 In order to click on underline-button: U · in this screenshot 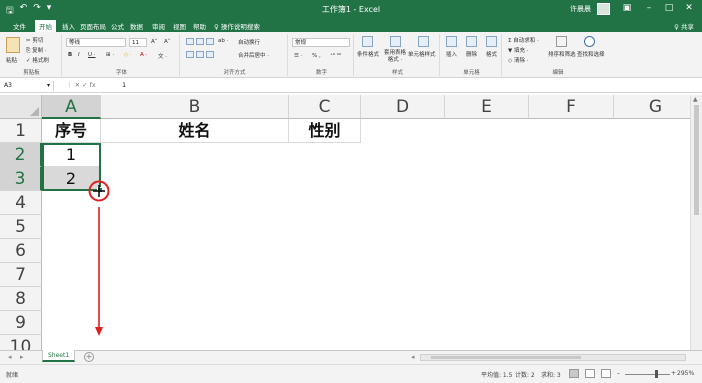, I will do `click(92, 55)`.